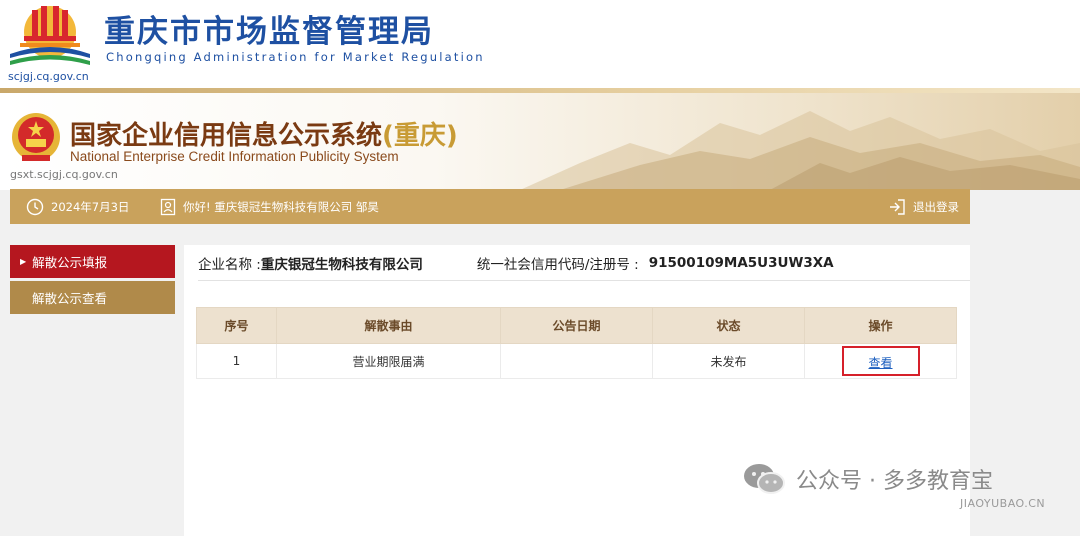  I want to click on cell-index: 1, so click(236, 361).